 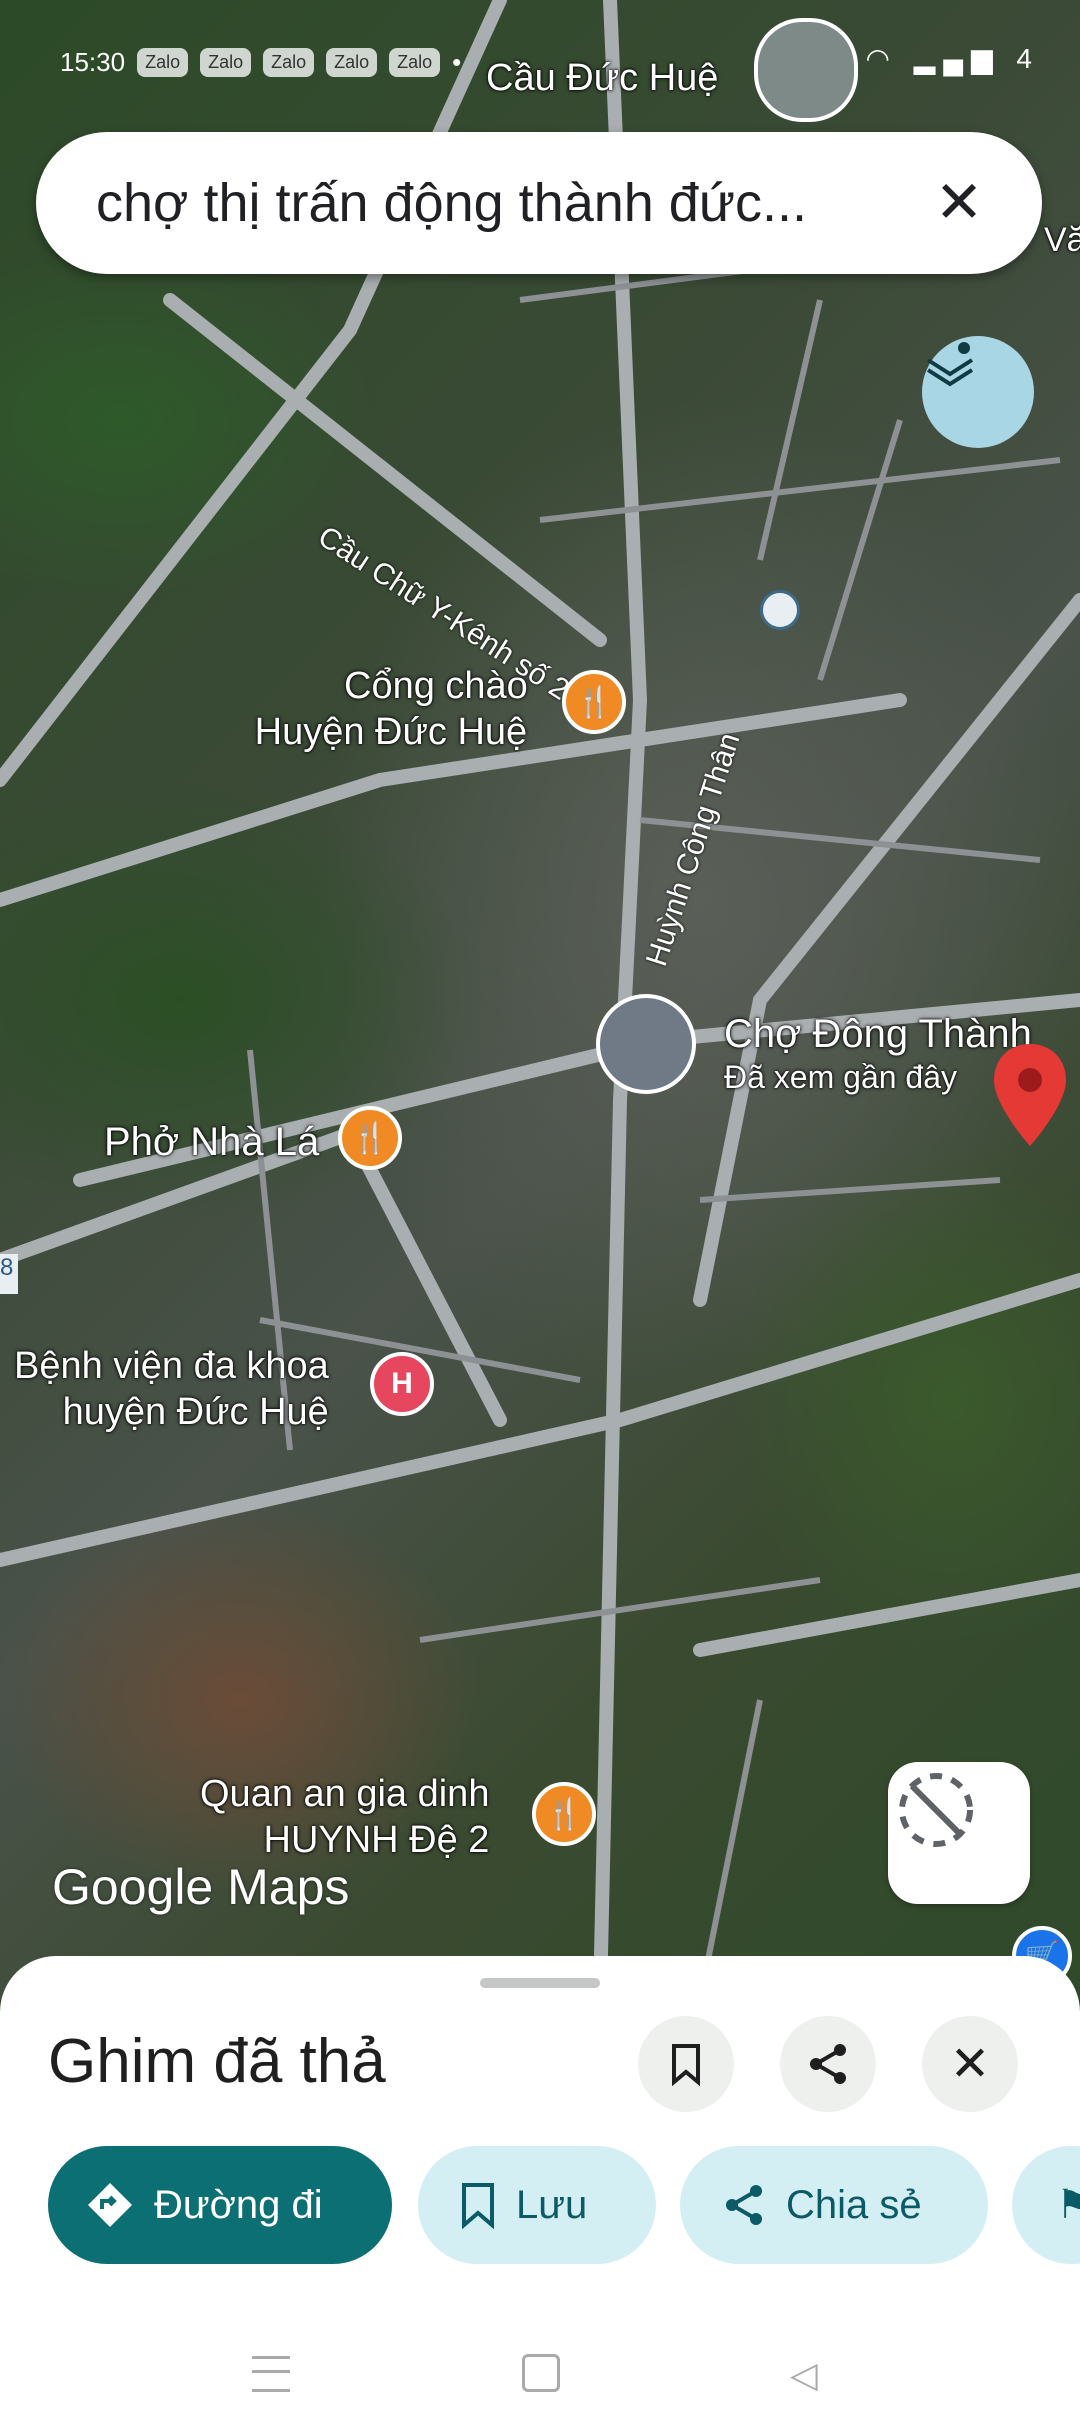 I want to click on place-name: huyện Đức Huệ, so click(x=195, y=1411).